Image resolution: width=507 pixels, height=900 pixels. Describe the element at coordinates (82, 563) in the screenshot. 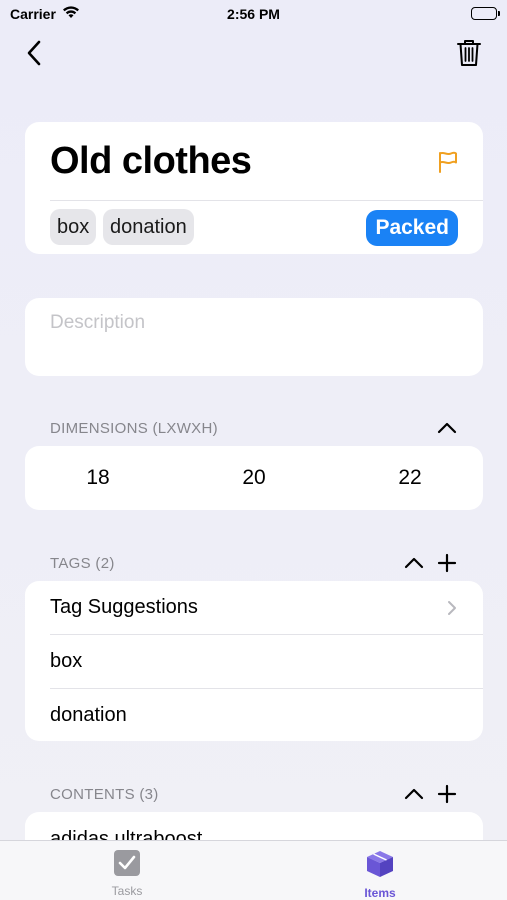

I see `tags-header: TAGS (2)` at that location.